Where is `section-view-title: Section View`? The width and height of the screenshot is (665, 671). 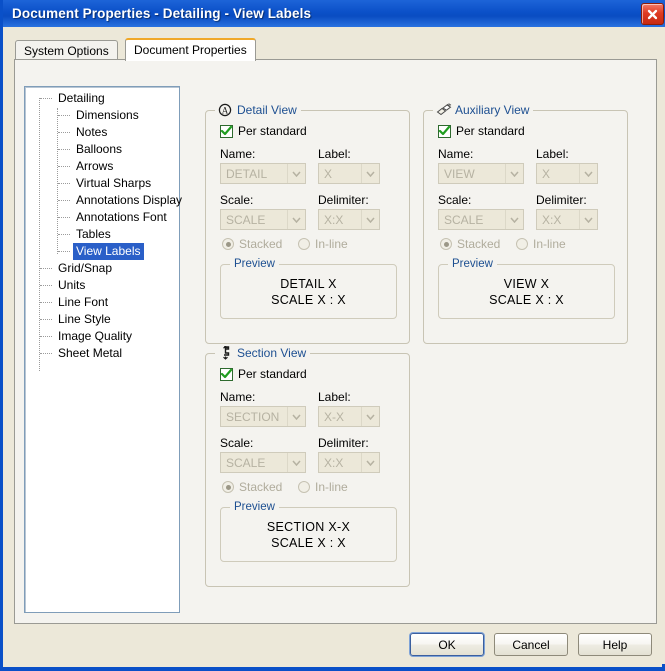
section-view-title: Section View is located at coordinates (272, 353).